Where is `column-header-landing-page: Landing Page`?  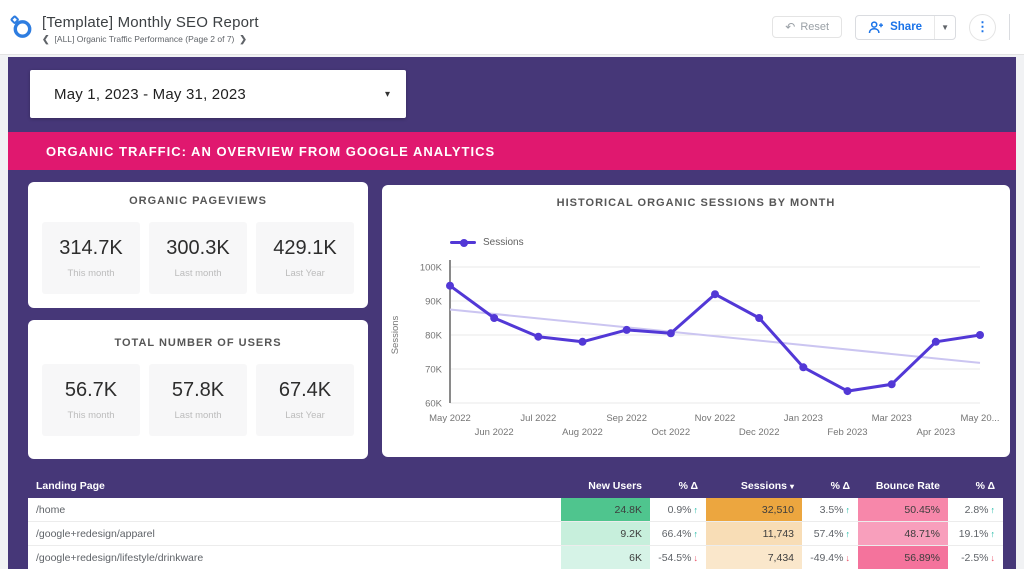
column-header-landing-page: Landing Page is located at coordinates (294, 486).